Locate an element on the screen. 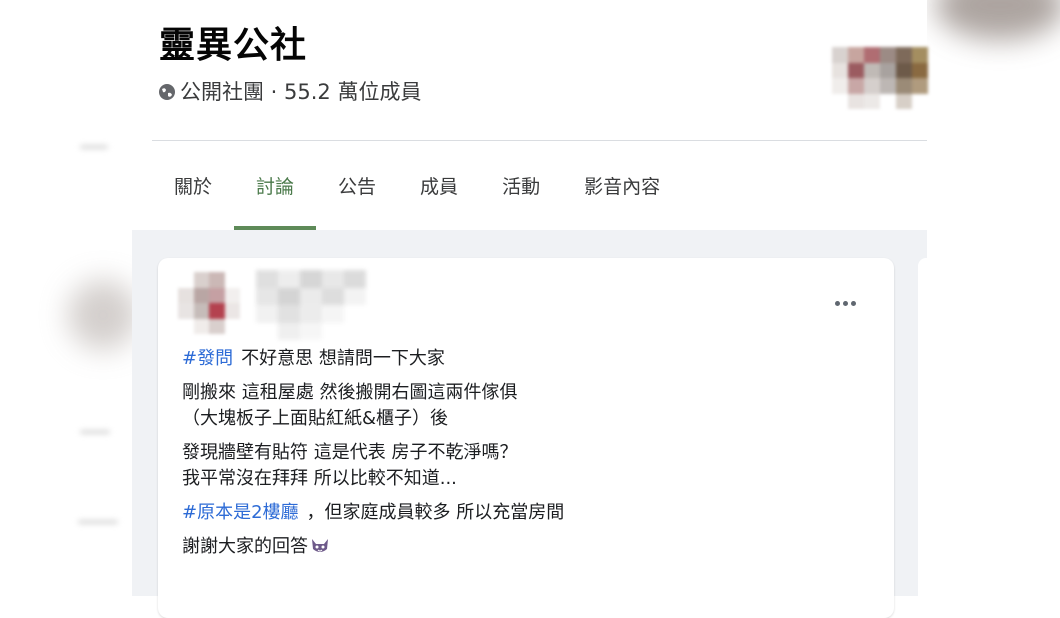 The image size is (1060, 618). side-panel-card is located at coordinates (924, 427).